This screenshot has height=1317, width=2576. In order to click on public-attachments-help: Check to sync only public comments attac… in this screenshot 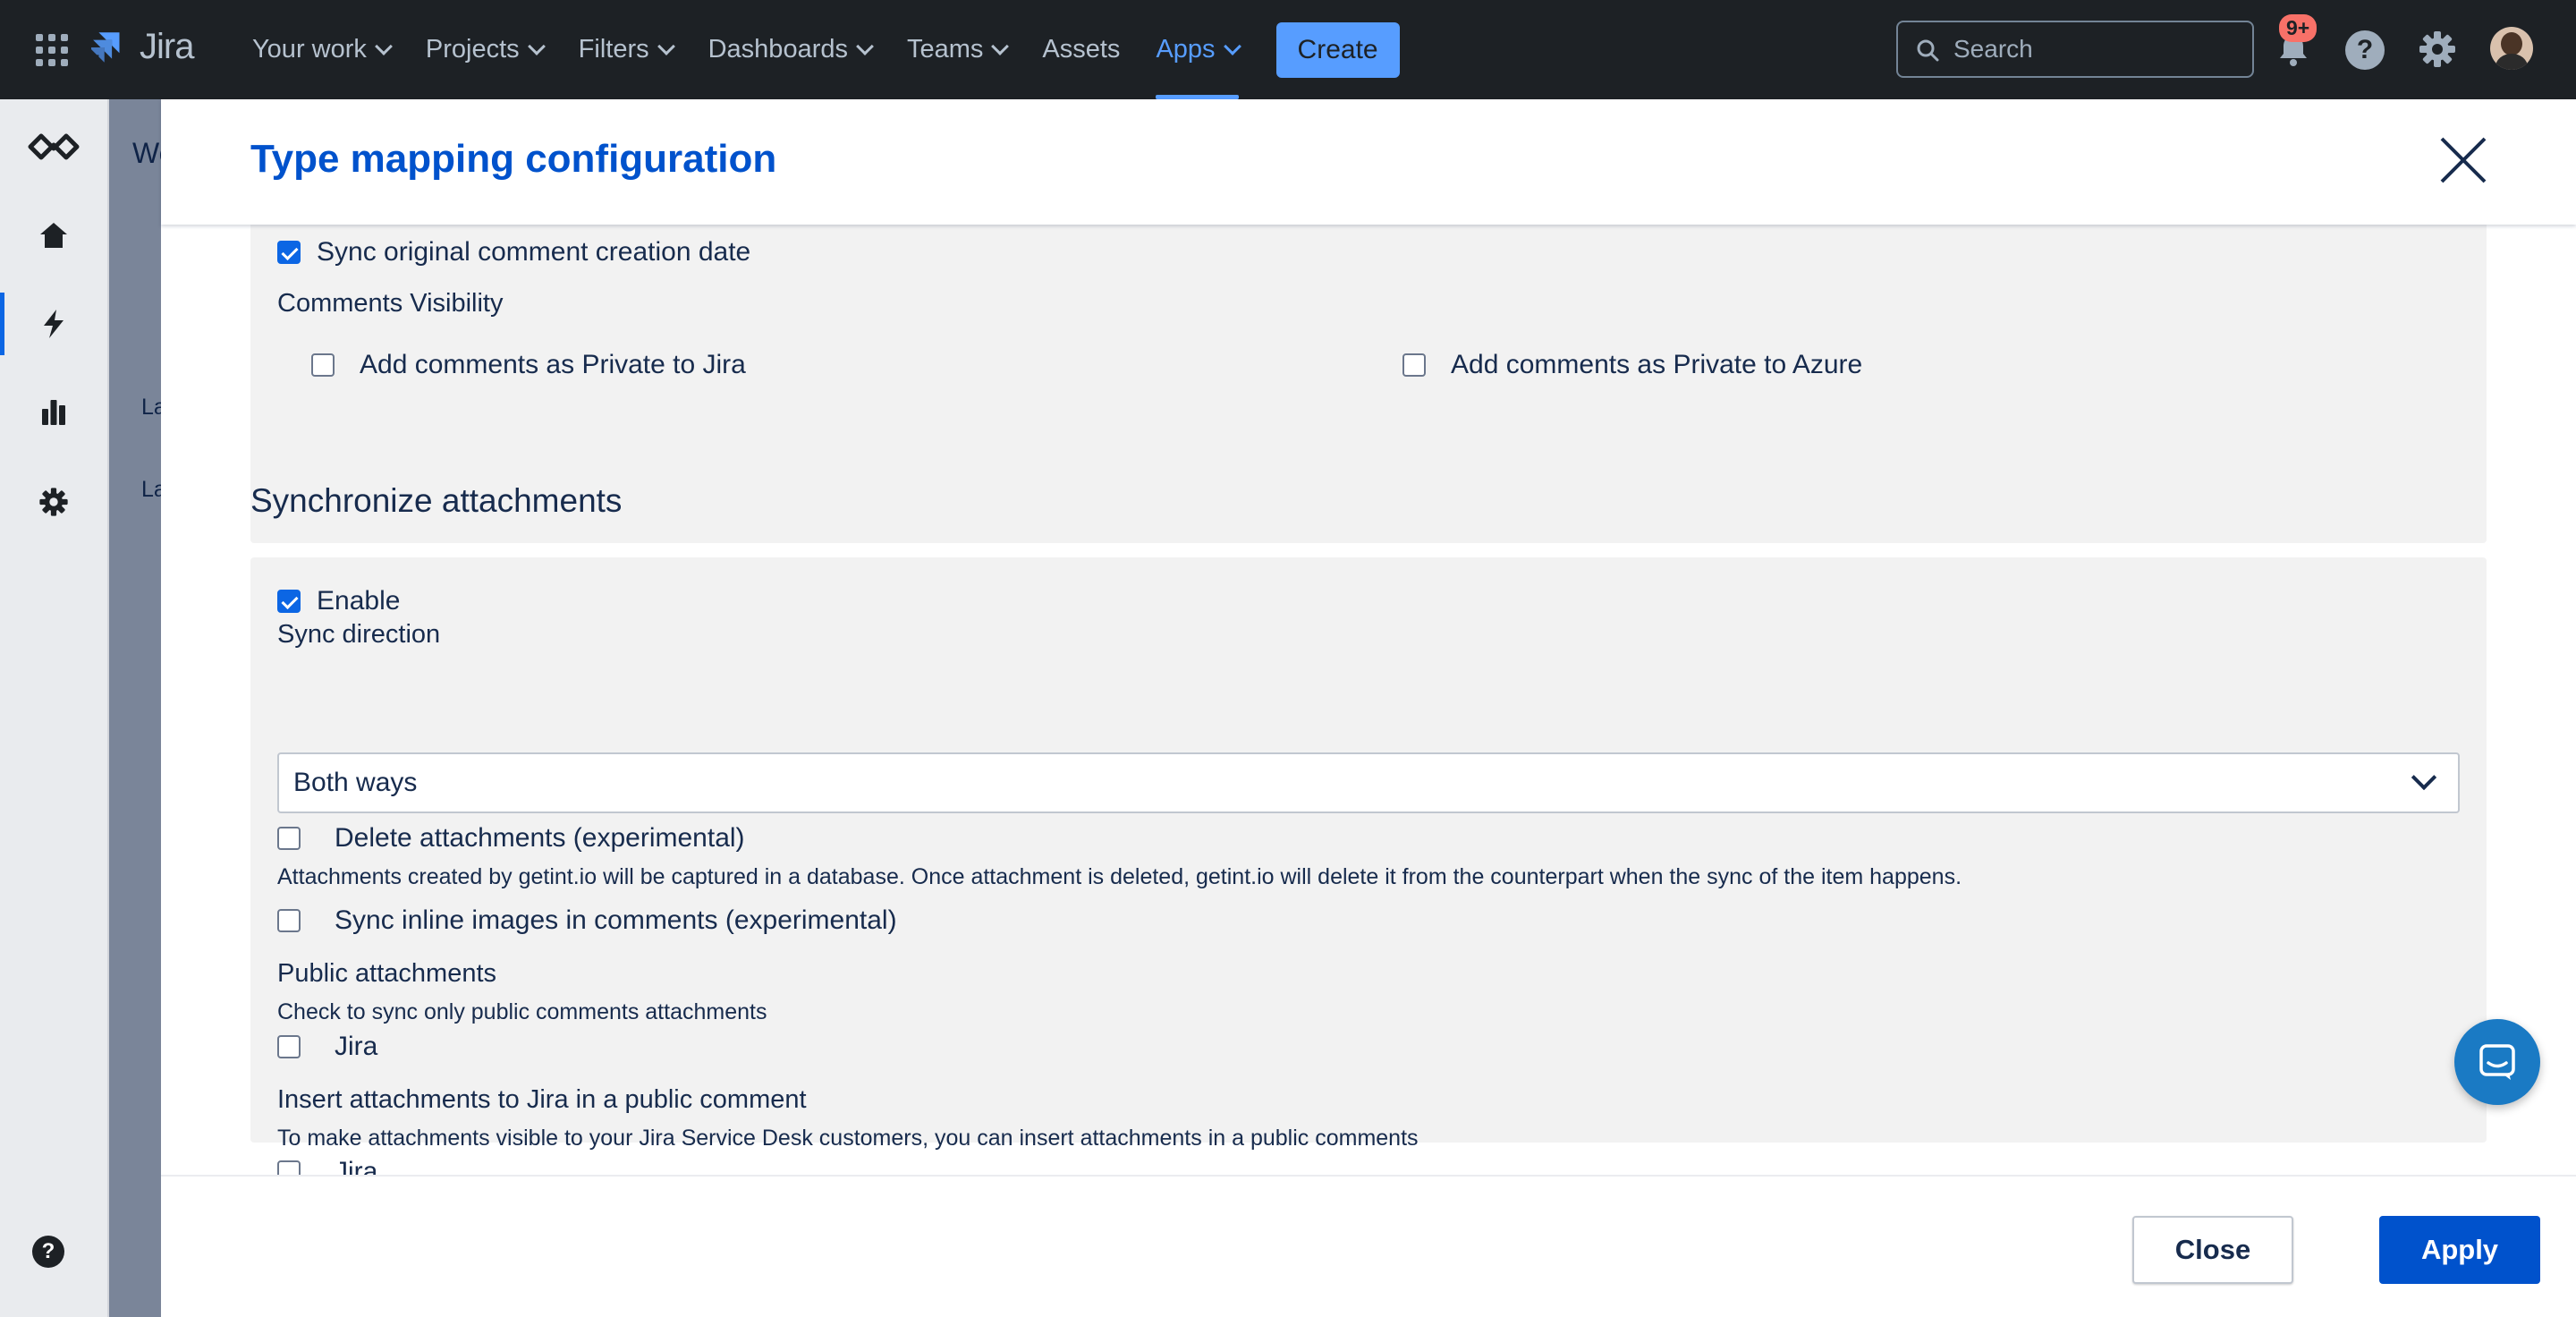, I will do `click(522, 1011)`.